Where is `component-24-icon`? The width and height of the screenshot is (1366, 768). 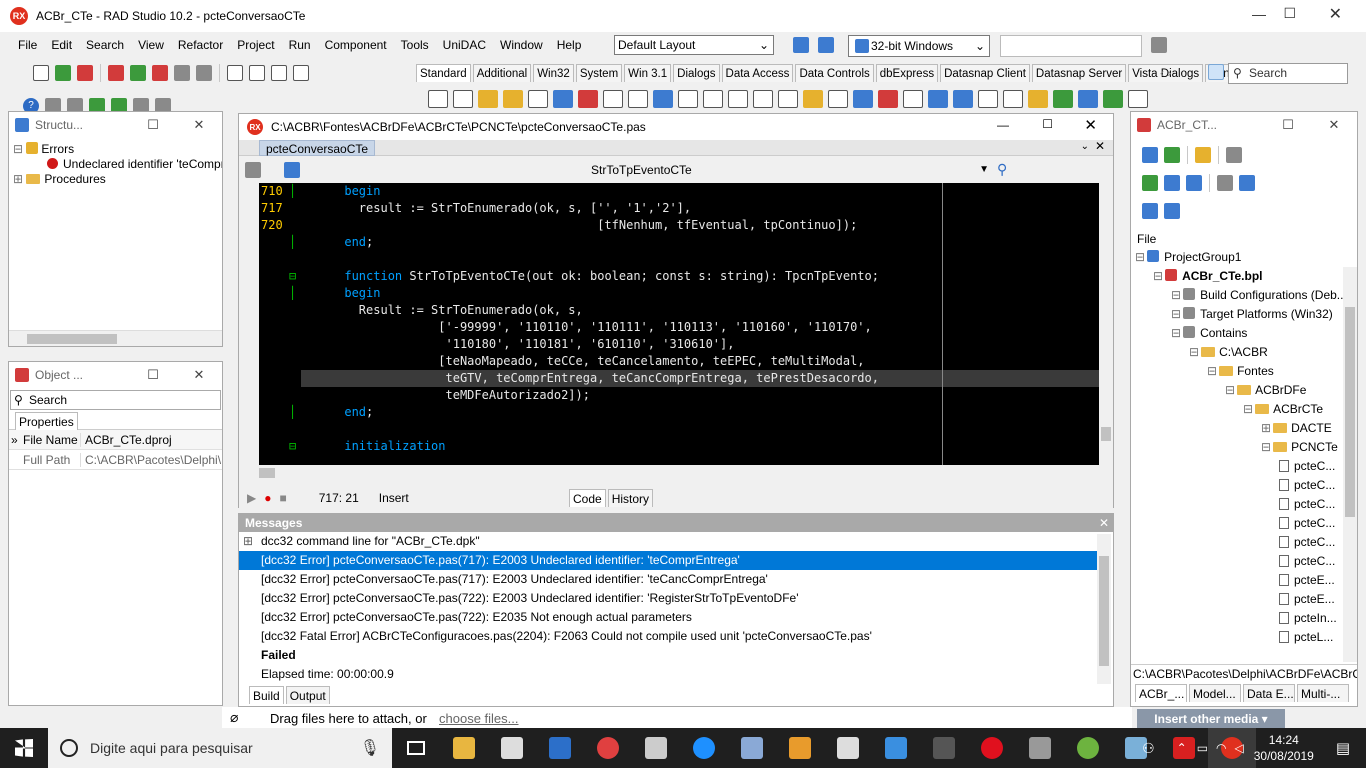 component-24-icon is located at coordinates (1038, 99).